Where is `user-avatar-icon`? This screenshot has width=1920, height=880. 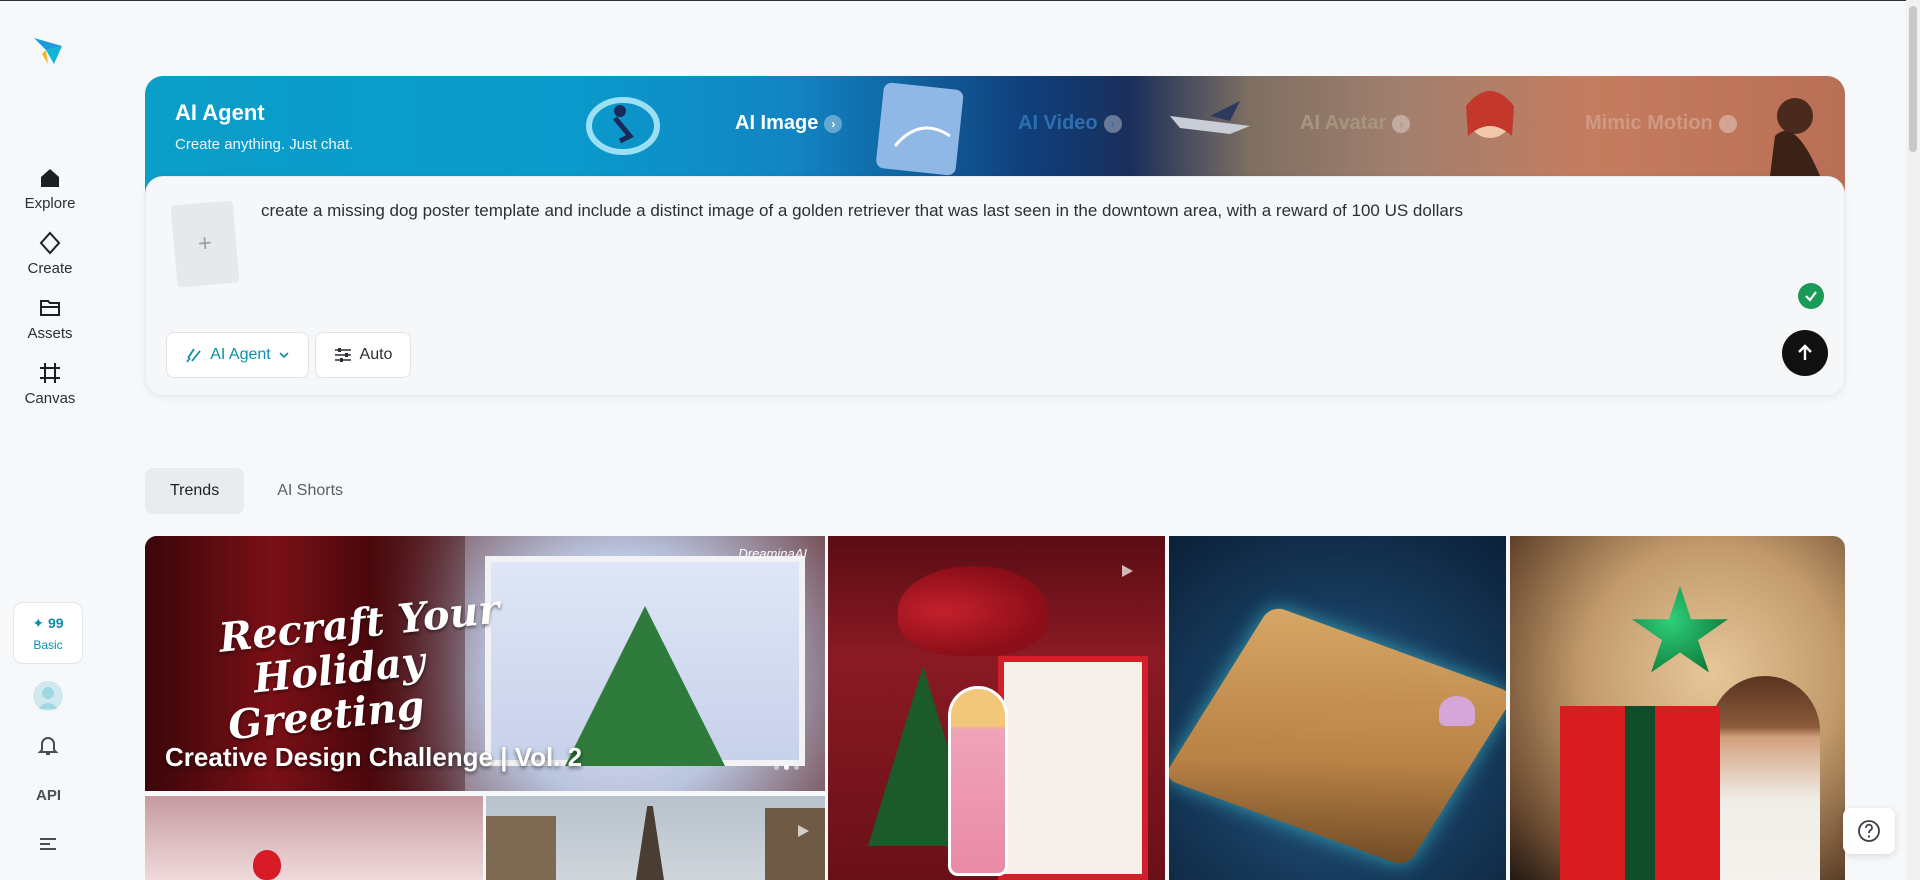 user-avatar-icon is located at coordinates (48, 698).